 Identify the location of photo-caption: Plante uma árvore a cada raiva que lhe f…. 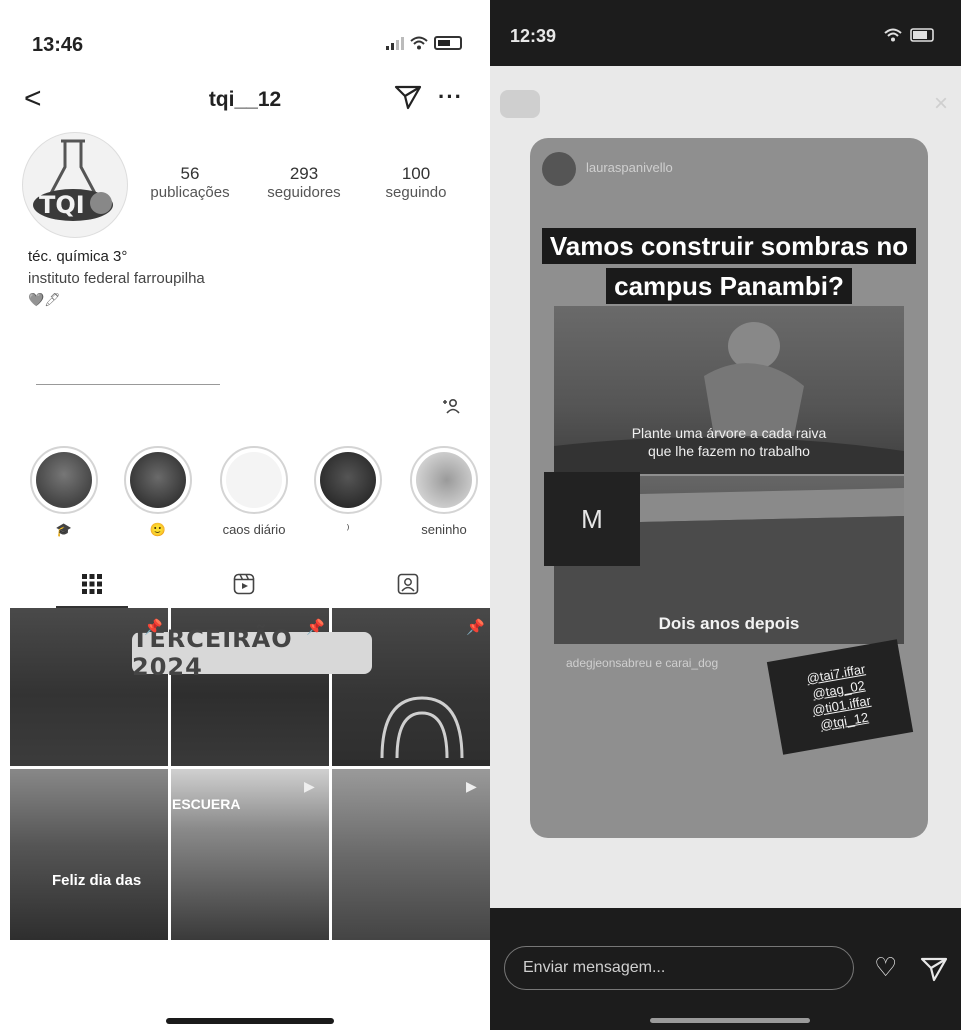
(729, 442).